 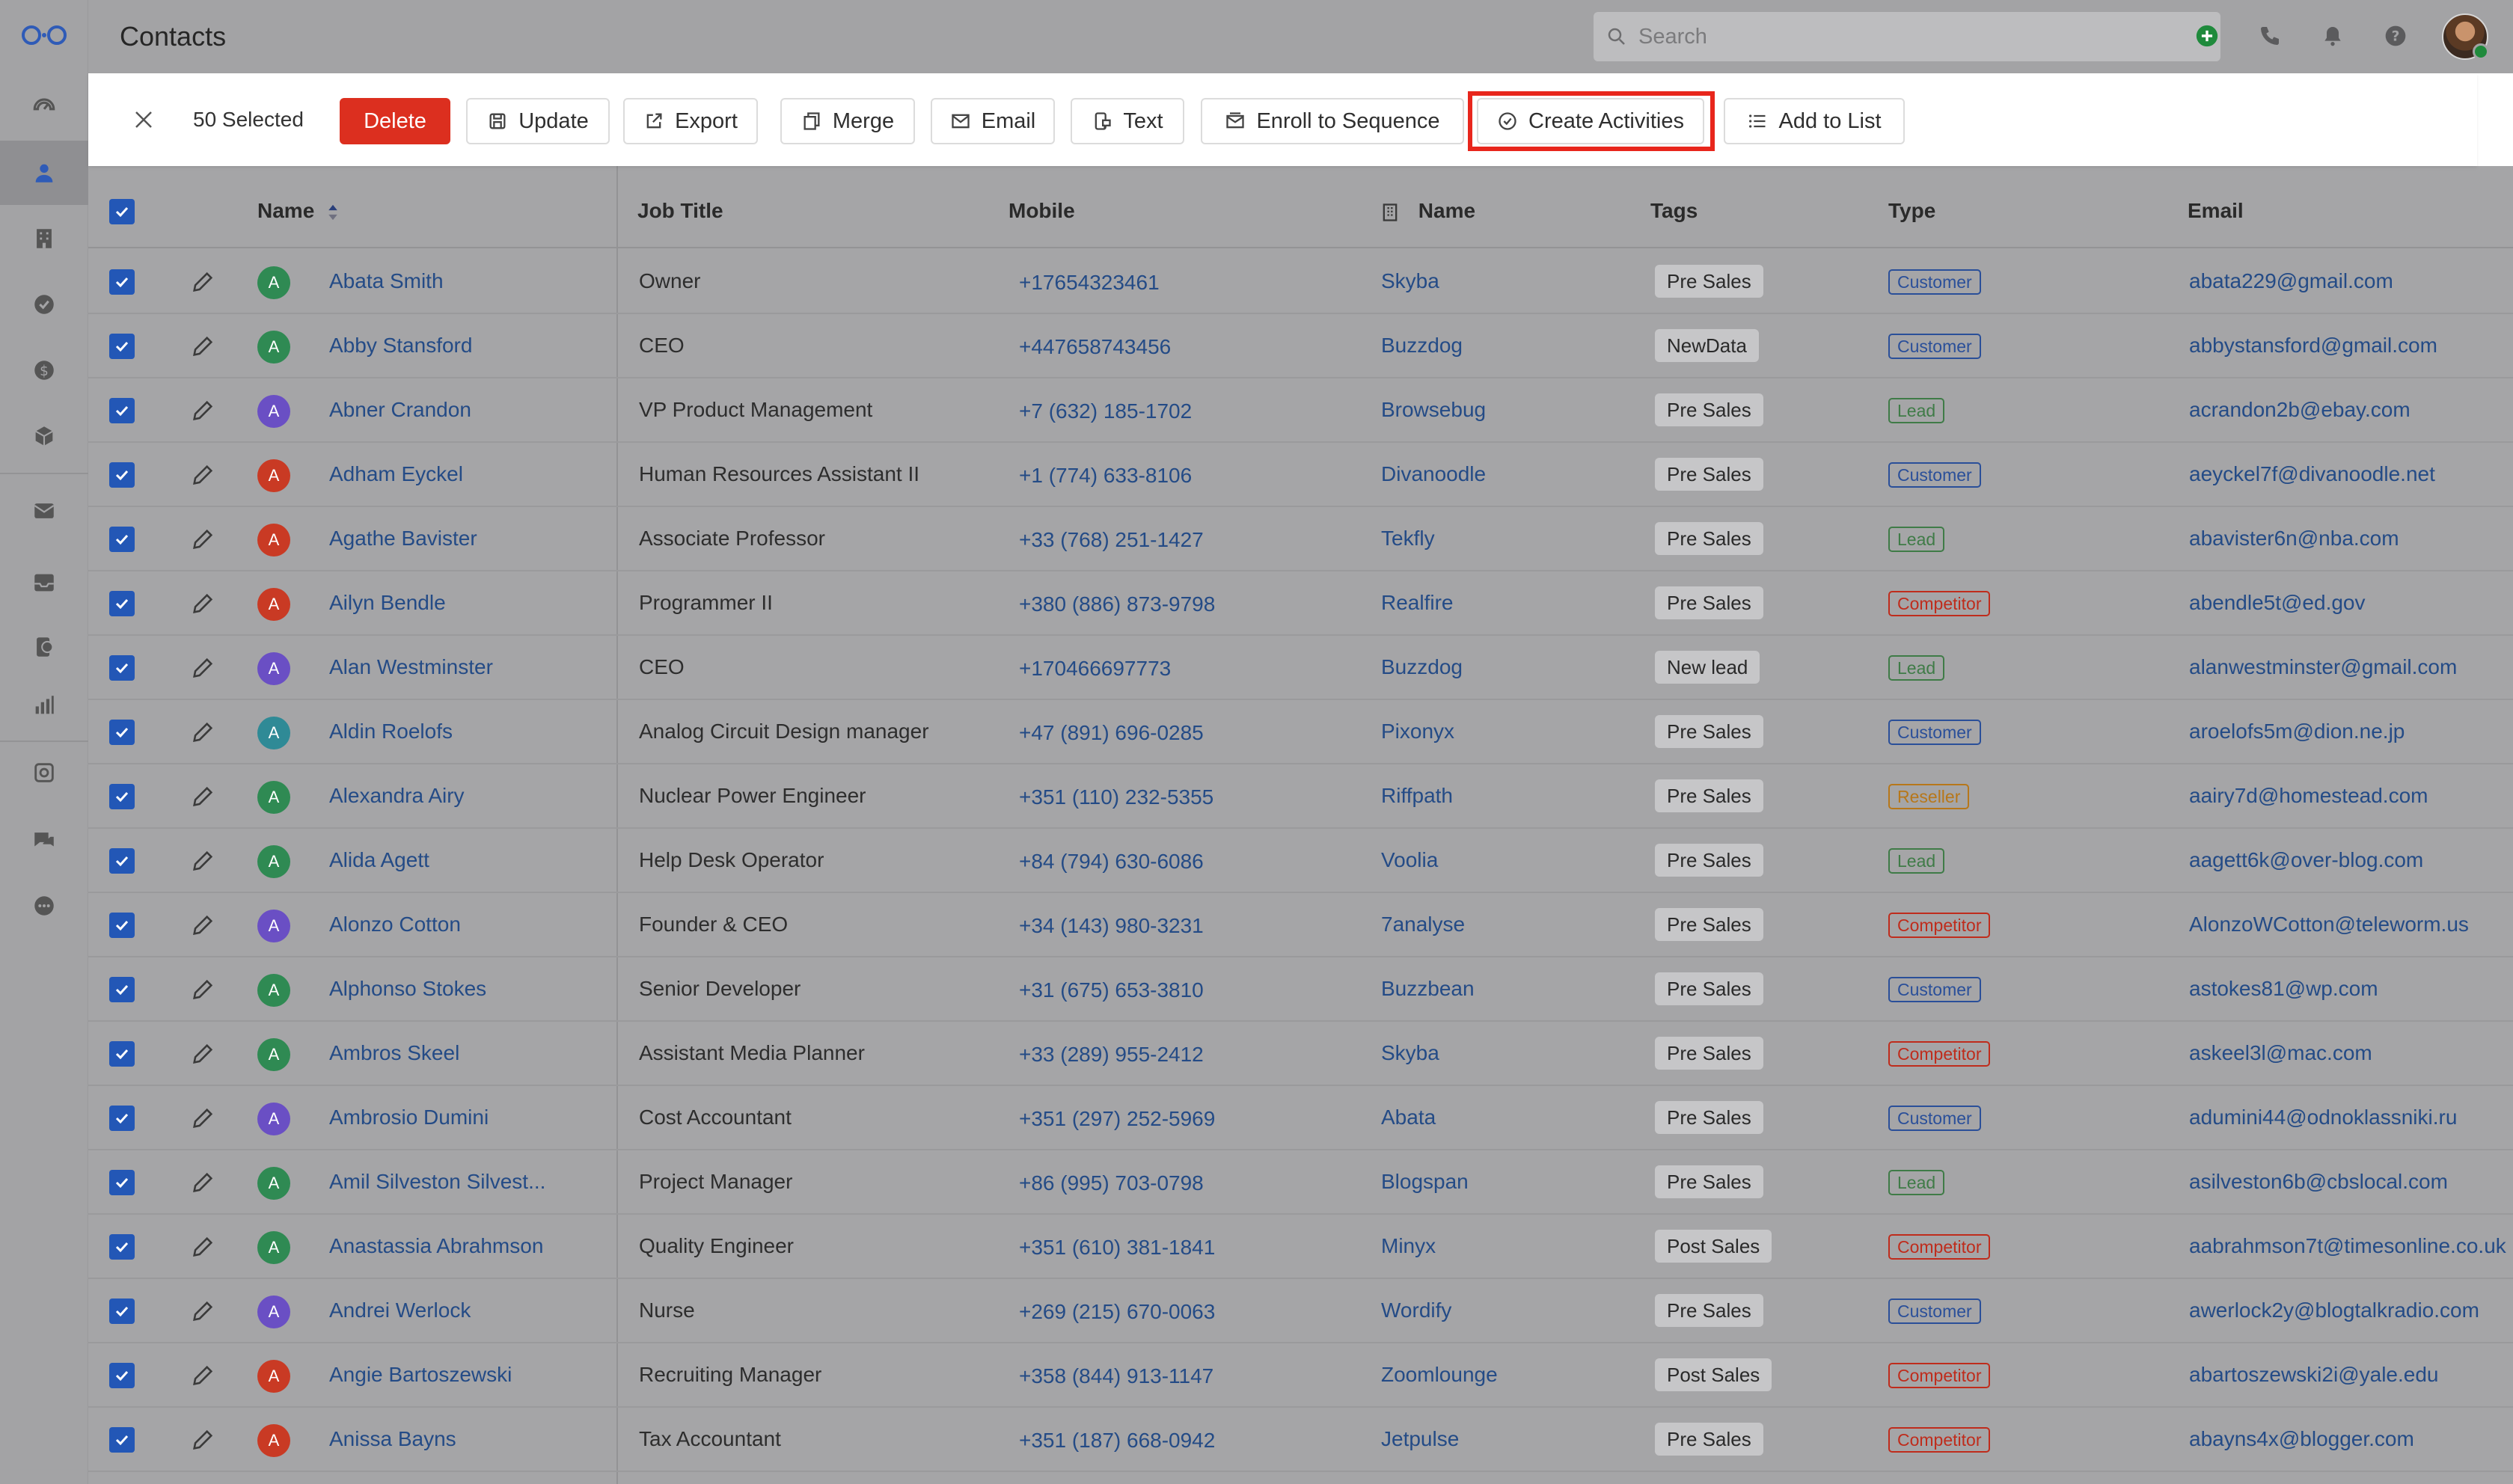 What do you see at coordinates (144, 120) in the screenshot?
I see `clear-selection-button` at bounding box center [144, 120].